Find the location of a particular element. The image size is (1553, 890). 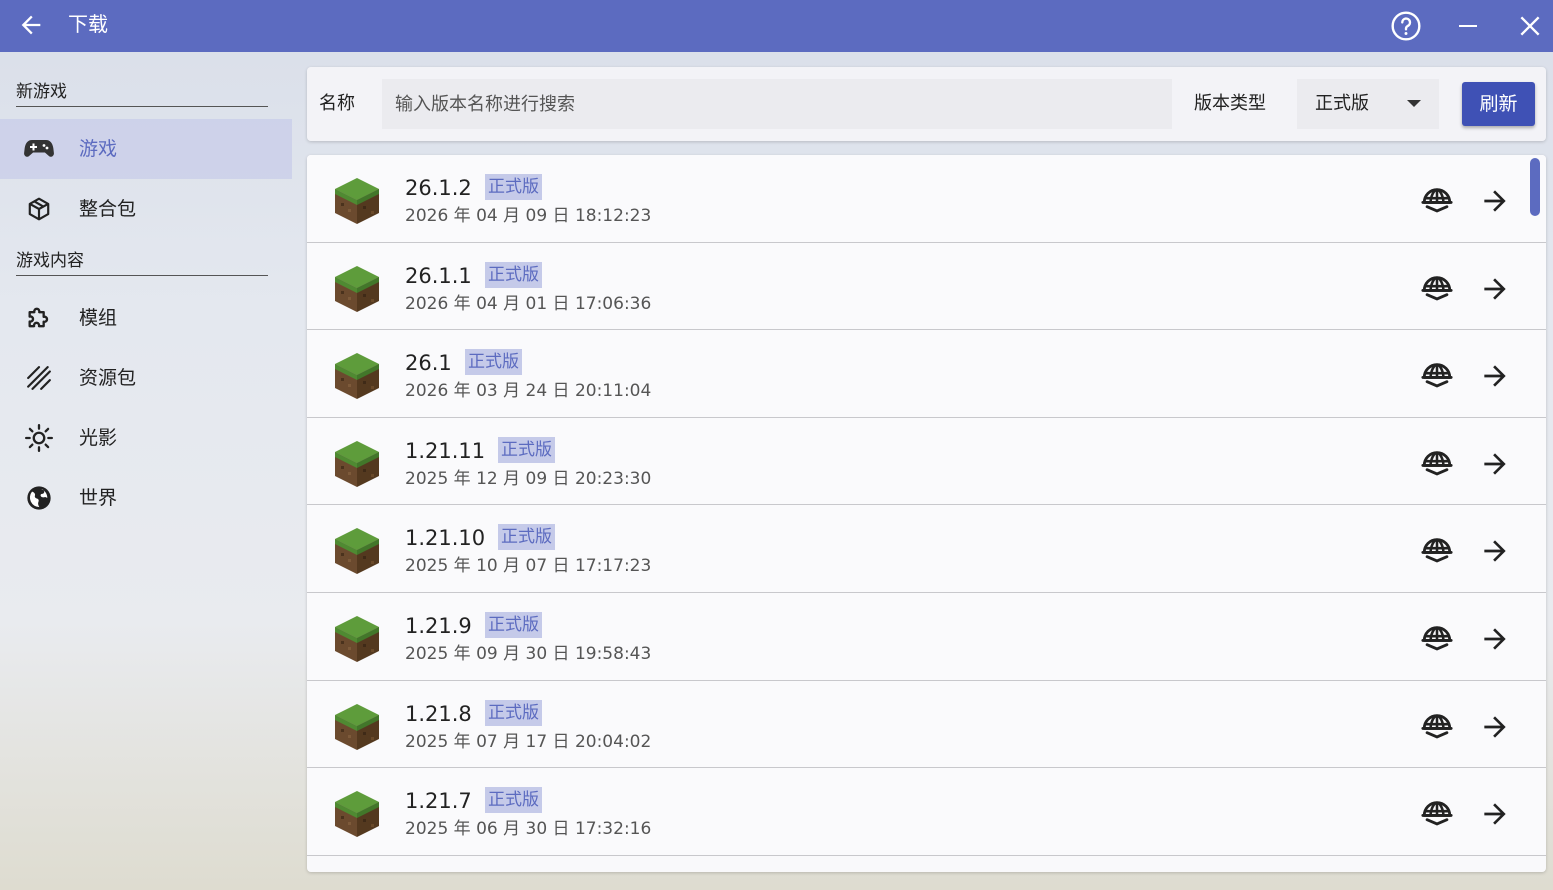

sidebar-item-game: 游戏 is located at coordinates (146, 149).